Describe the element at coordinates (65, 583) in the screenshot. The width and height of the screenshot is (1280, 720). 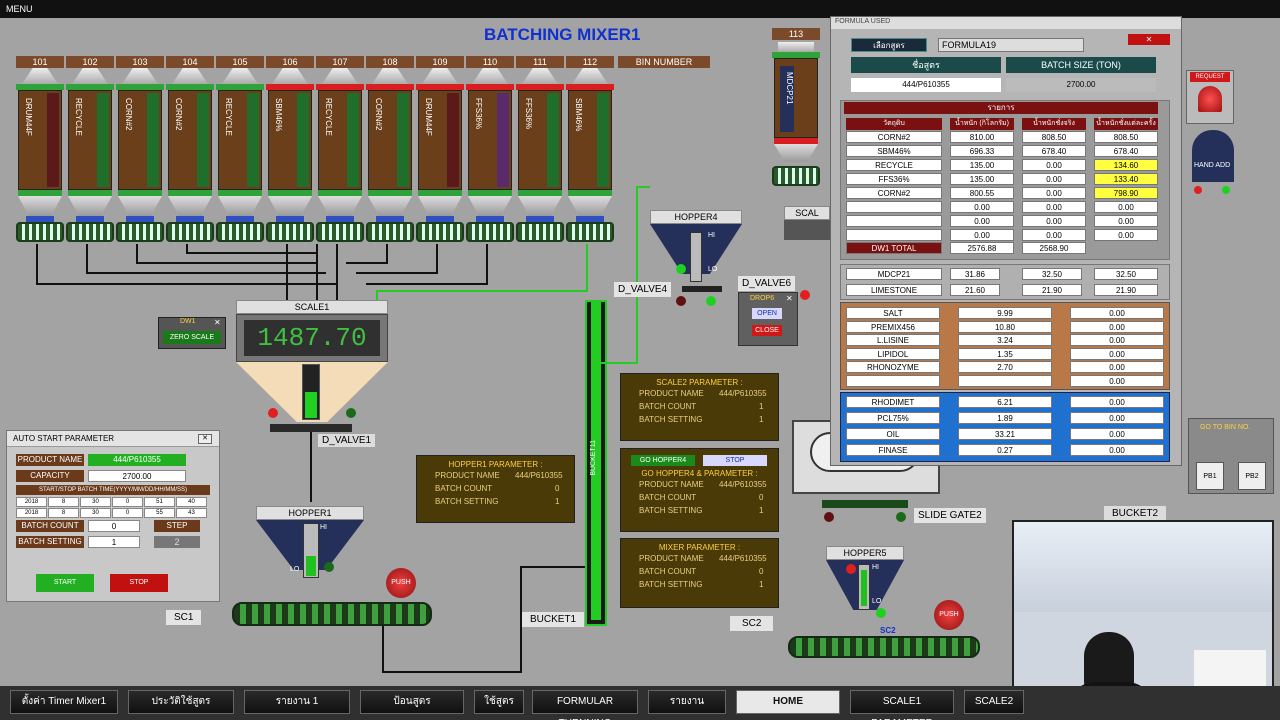
I see `auto-start-button: START` at that location.